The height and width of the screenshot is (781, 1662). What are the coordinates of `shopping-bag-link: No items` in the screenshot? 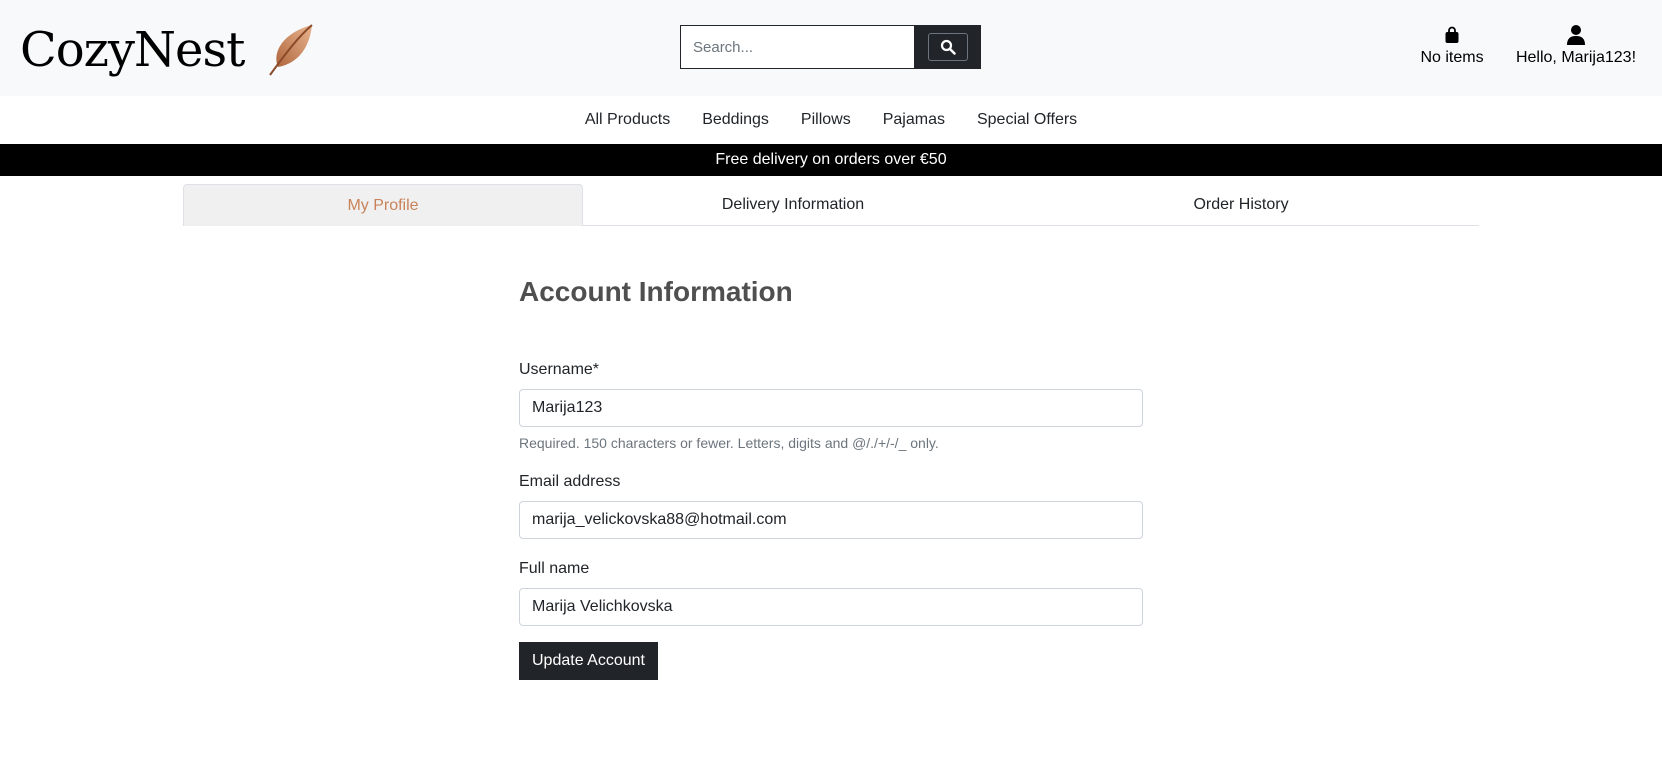 It's located at (1452, 45).